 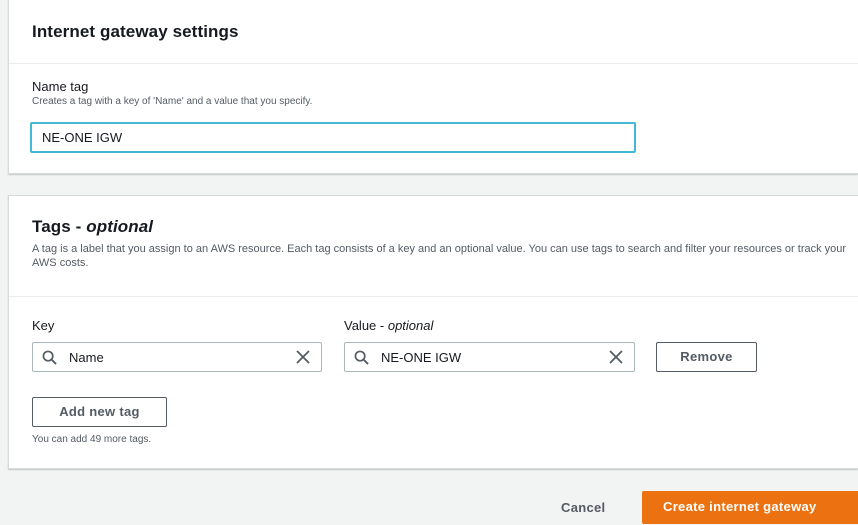 What do you see at coordinates (120, 226) in the screenshot?
I see `tags-title-optional: optional` at bounding box center [120, 226].